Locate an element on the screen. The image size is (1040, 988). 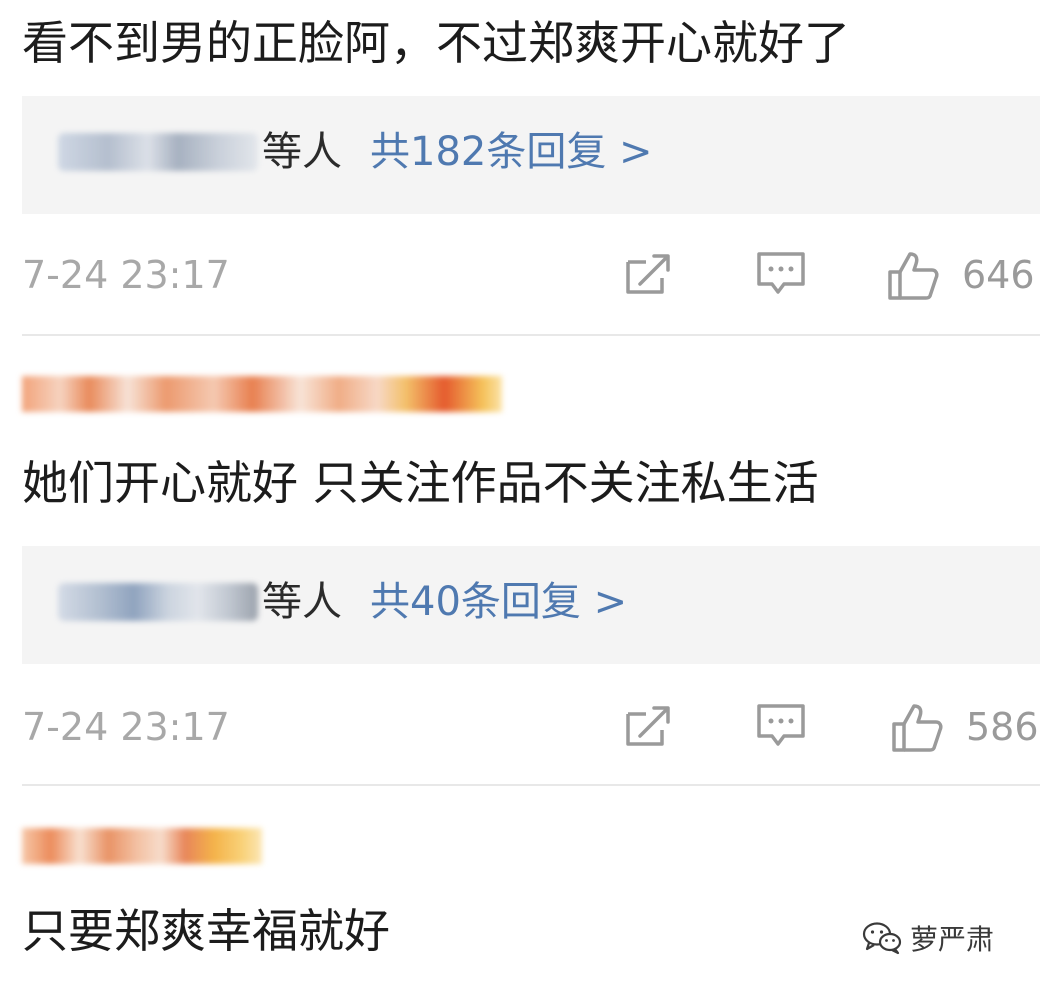
comment-text: 只要郑爽幸福就好 is located at coordinates (206, 931).